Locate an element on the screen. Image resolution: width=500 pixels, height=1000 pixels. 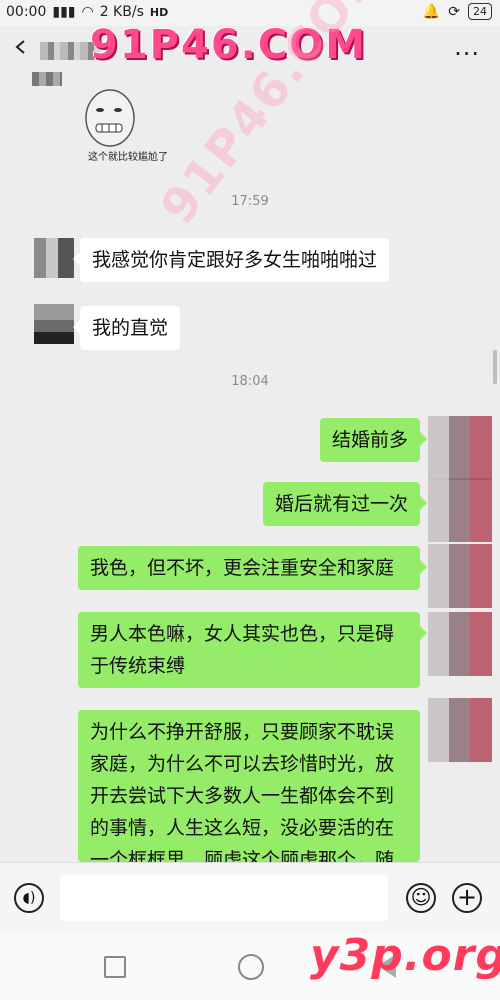
wifi-icon: ◠ is located at coordinates (87, 12).